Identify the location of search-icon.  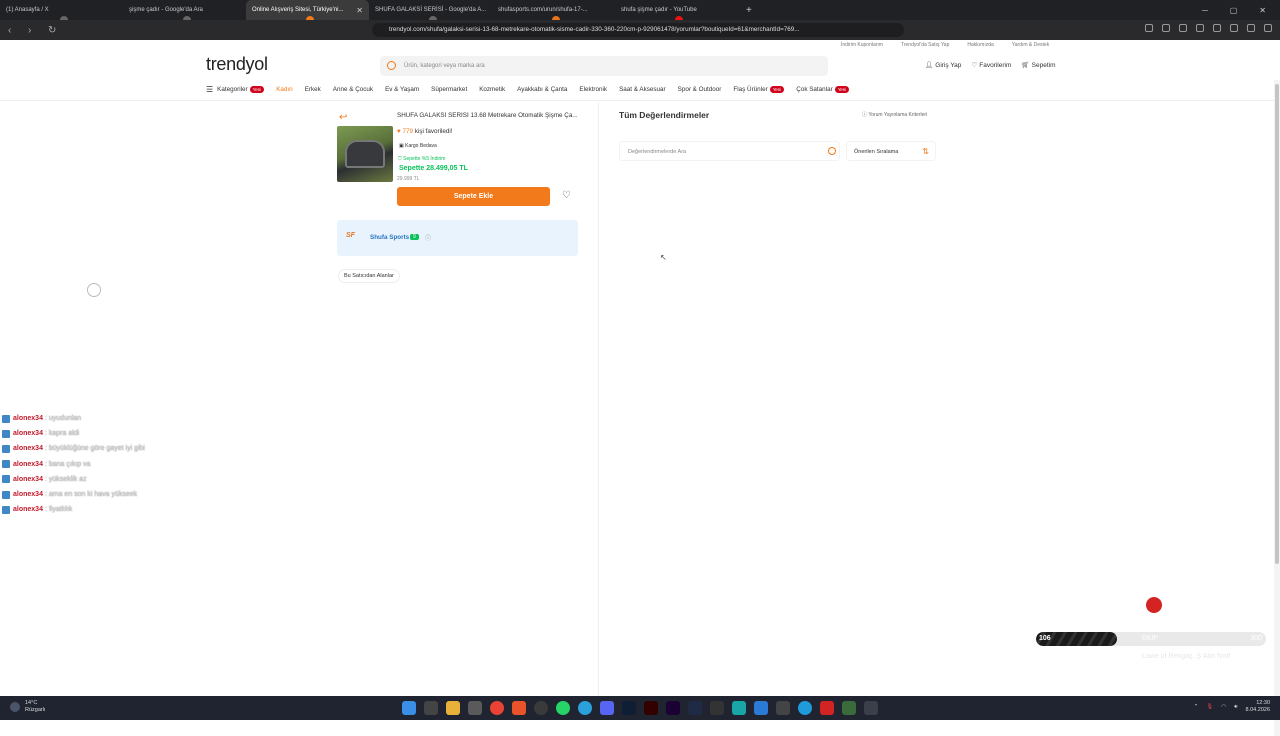
(832, 151).